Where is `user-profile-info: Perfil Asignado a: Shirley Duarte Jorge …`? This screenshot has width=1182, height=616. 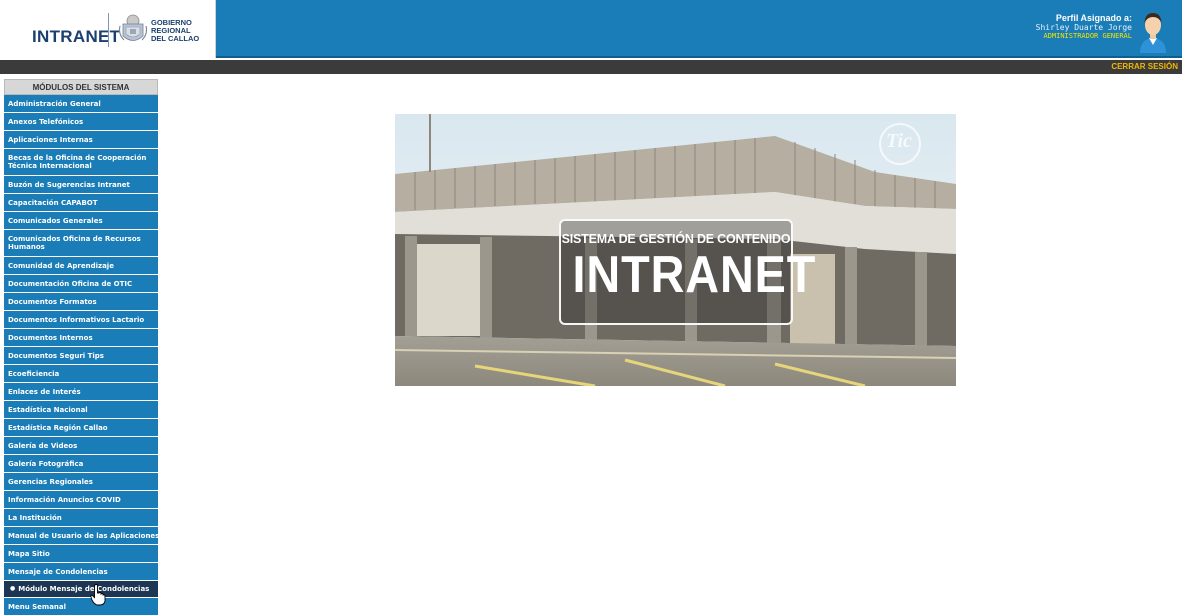
user-profile-info: Perfil Asignado a: Shirley Duarte Jorge … is located at coordinates (1084, 27).